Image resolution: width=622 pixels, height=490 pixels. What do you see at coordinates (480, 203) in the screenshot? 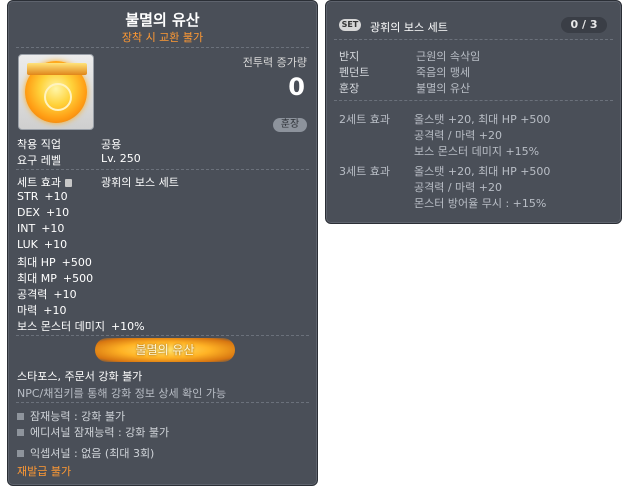
I see `set-effect-line: 몬스터 방어율 무시 : +15%` at bounding box center [480, 203].